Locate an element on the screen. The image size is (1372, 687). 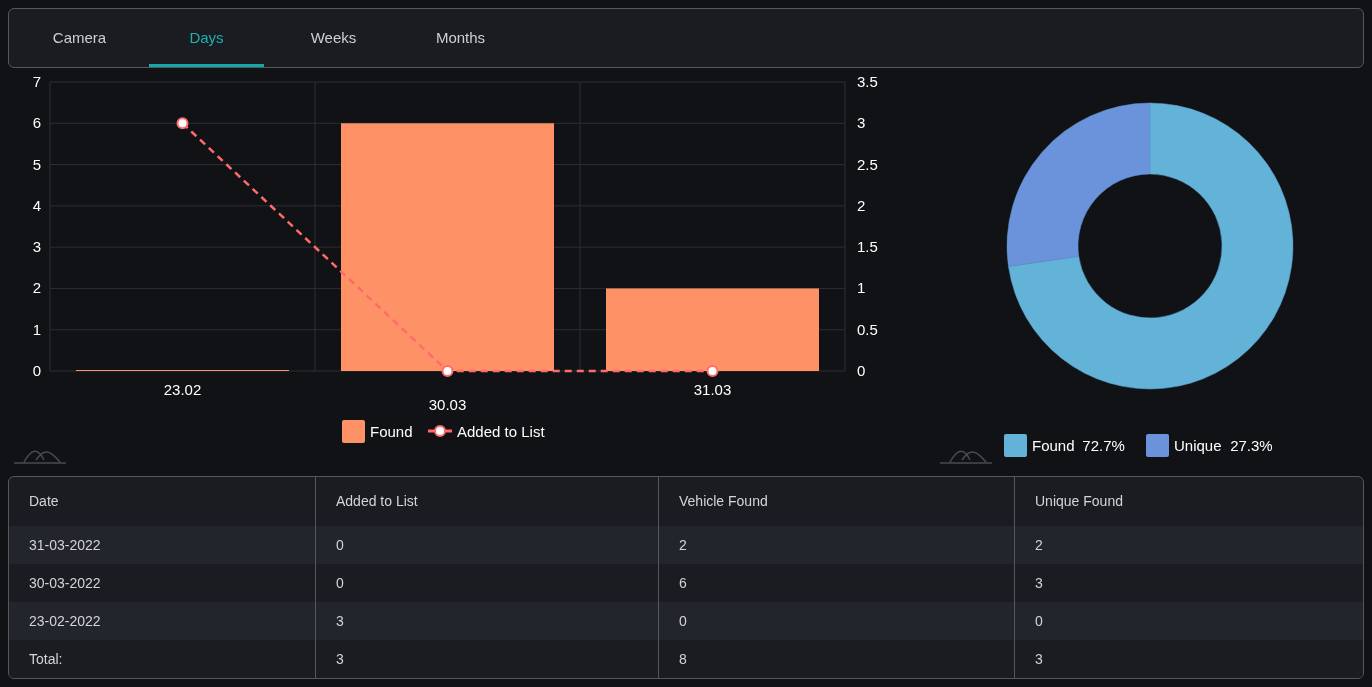
legend-value: 27.3% is located at coordinates (1251, 445).